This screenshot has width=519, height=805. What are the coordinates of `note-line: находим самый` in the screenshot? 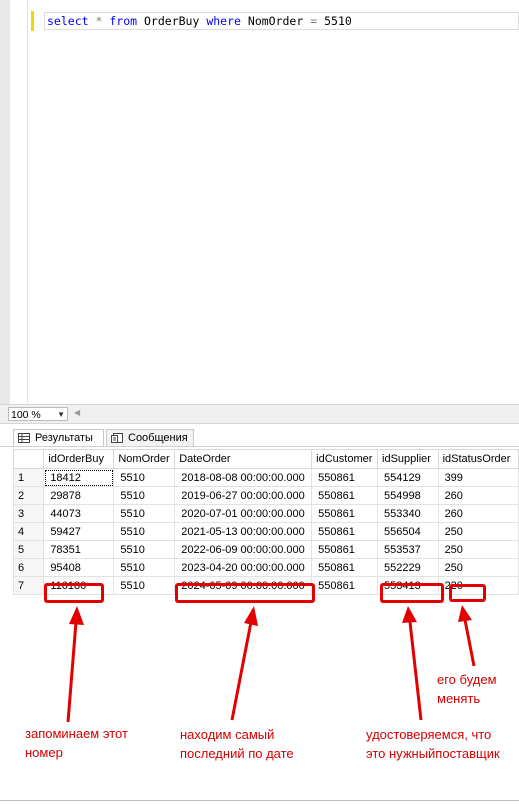 It's located at (227, 734).